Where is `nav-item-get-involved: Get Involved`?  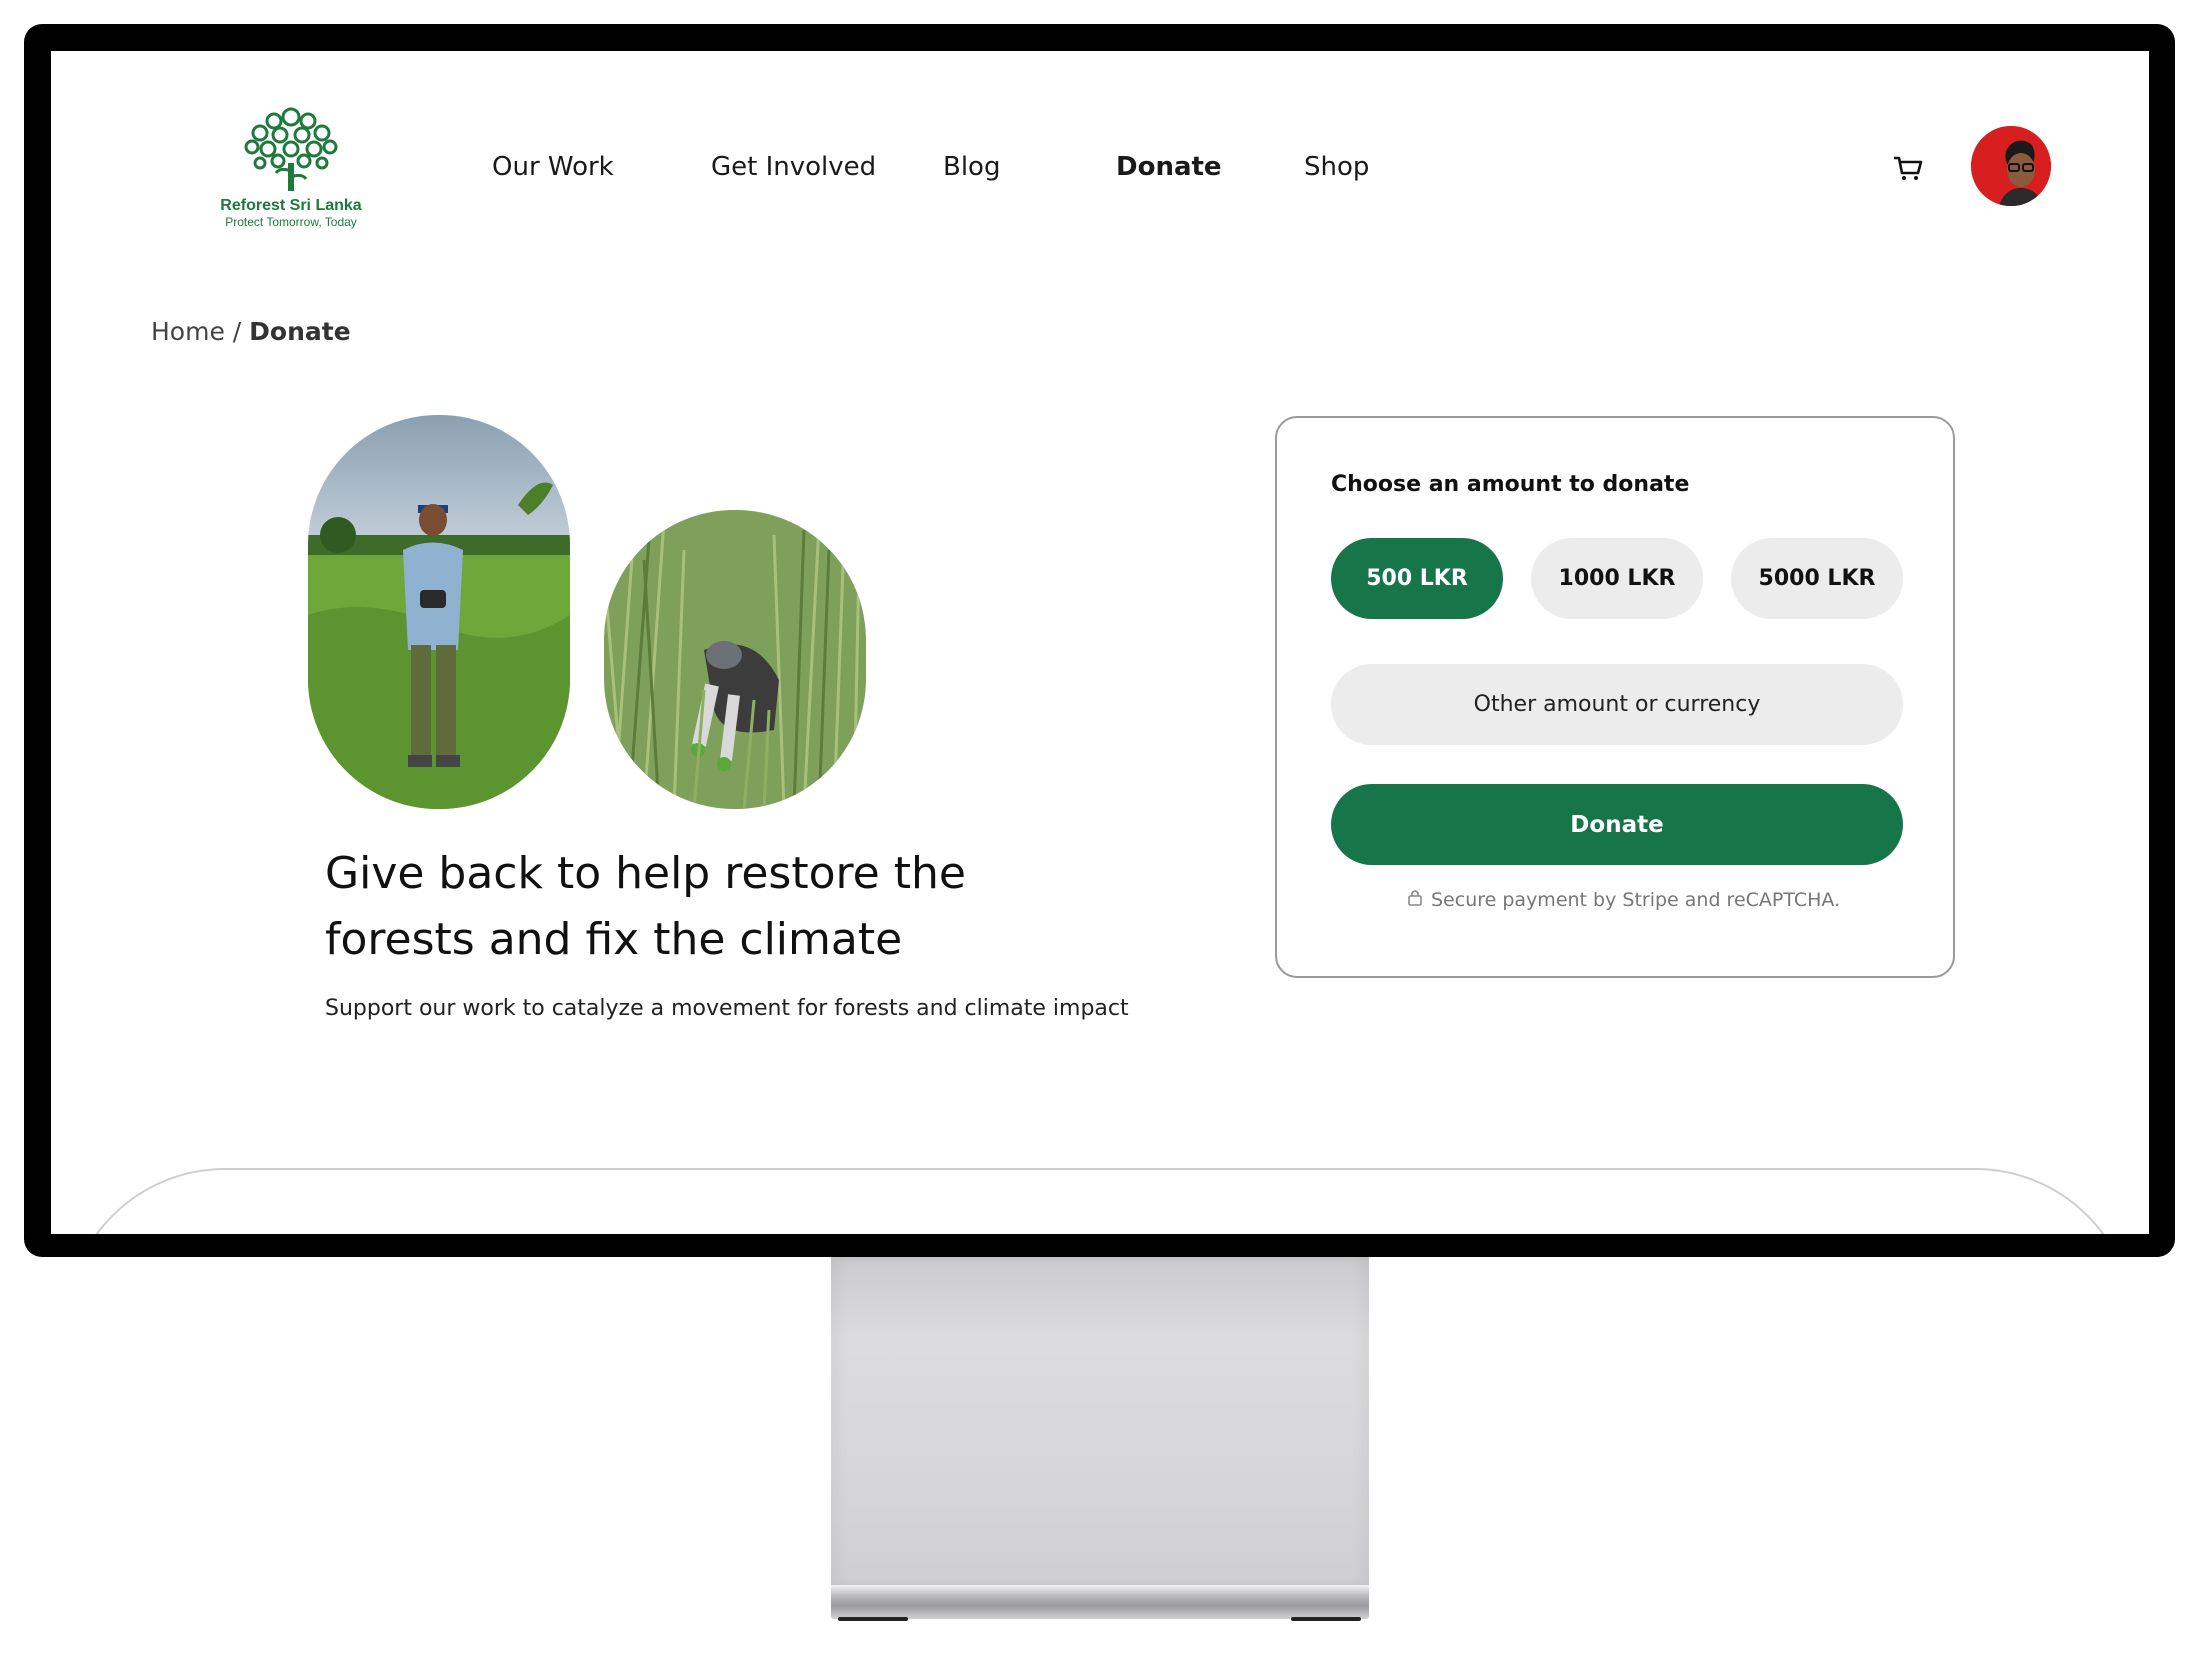
nav-item-get-involved: Get Involved is located at coordinates (793, 167).